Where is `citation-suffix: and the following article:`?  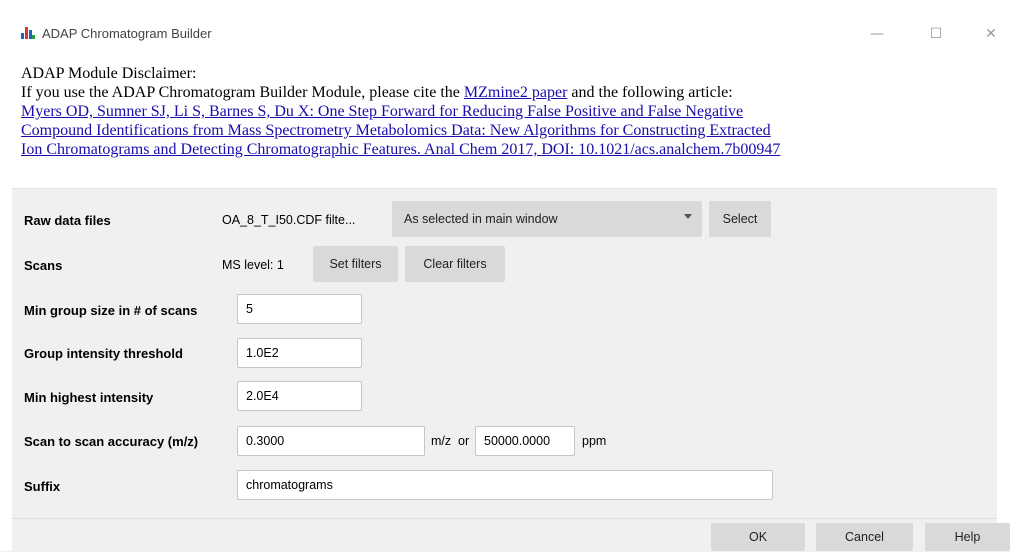 citation-suffix: and the following article: is located at coordinates (650, 92).